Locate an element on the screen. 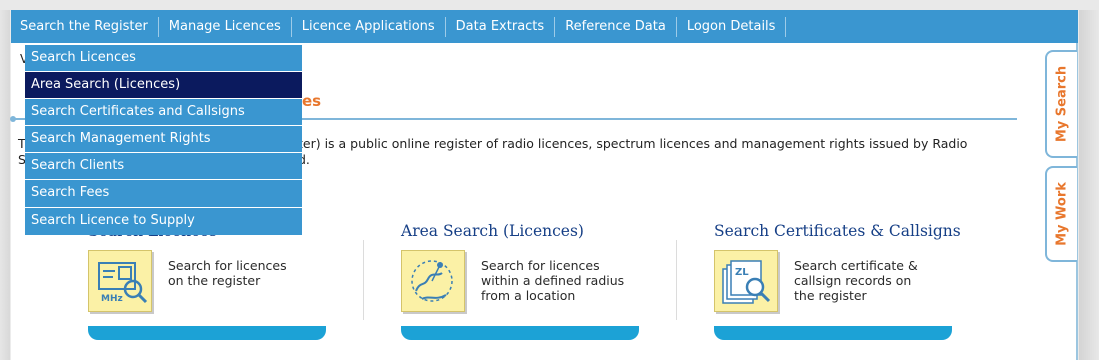 Image resolution: width=1099 pixels, height=360 pixels. side-tab-my-work: My Work is located at coordinates (1061, 214).